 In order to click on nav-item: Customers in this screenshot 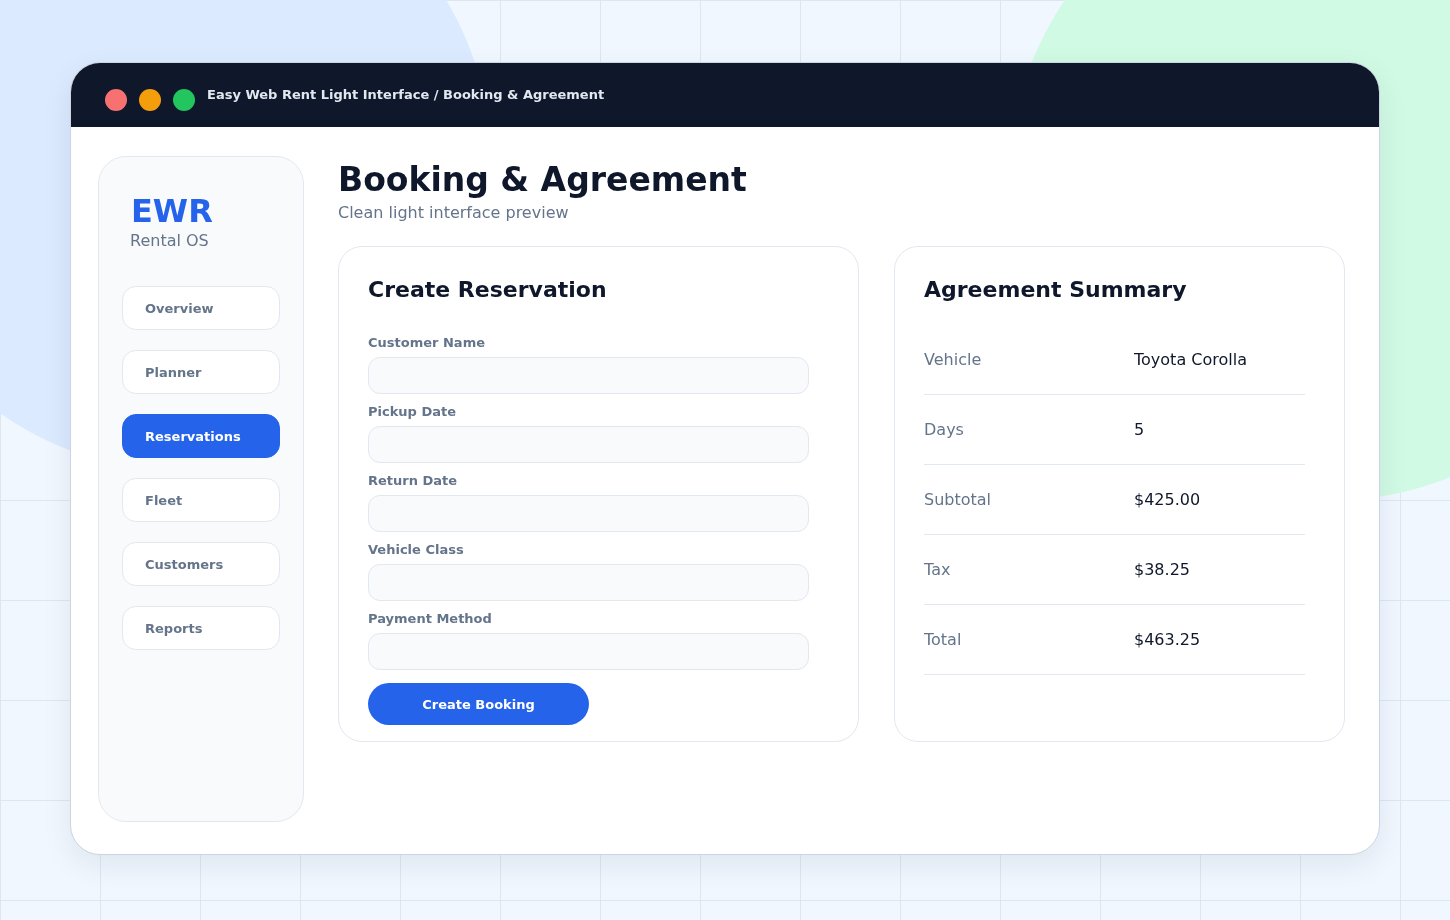, I will do `click(201, 564)`.